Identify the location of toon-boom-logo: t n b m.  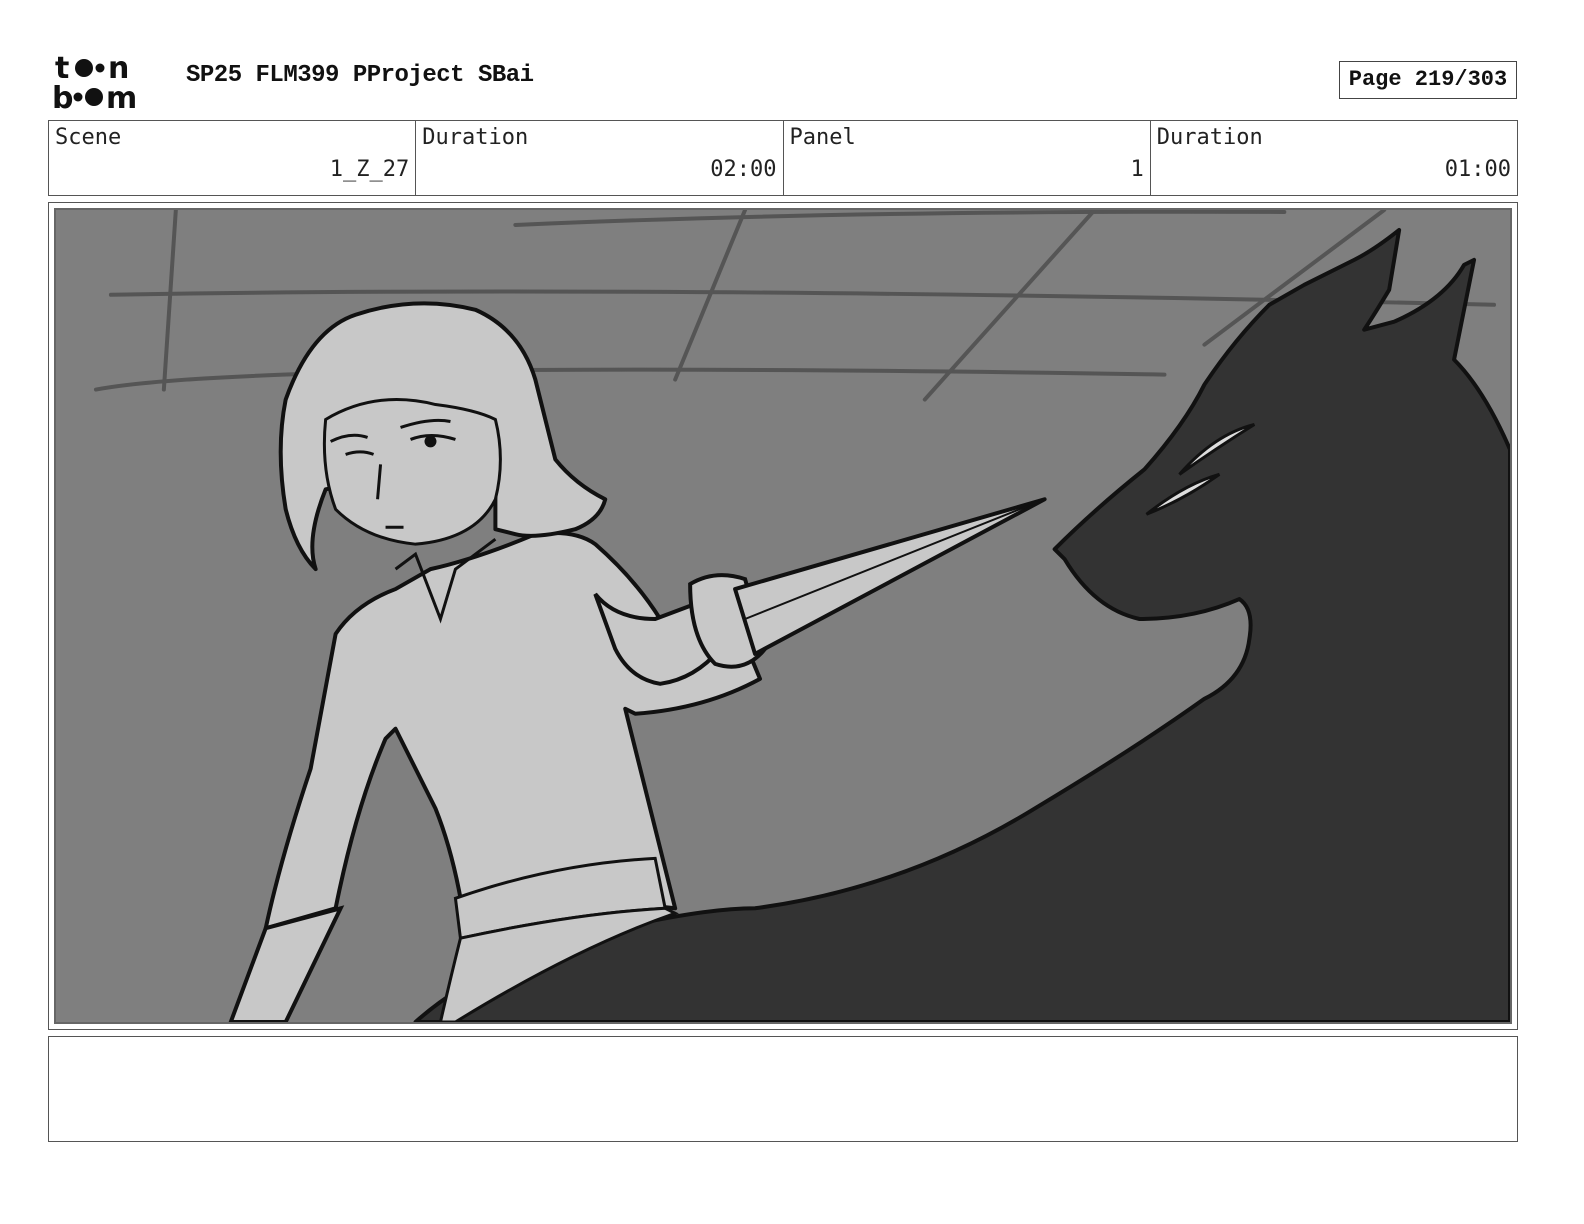
(108, 83).